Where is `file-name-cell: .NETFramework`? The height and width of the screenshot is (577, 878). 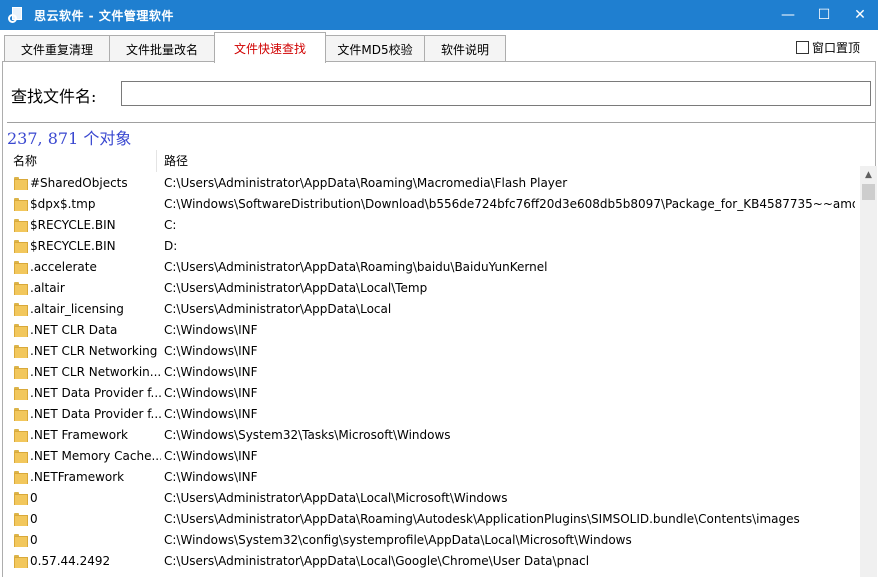 file-name-cell: .NETFramework is located at coordinates (84, 477).